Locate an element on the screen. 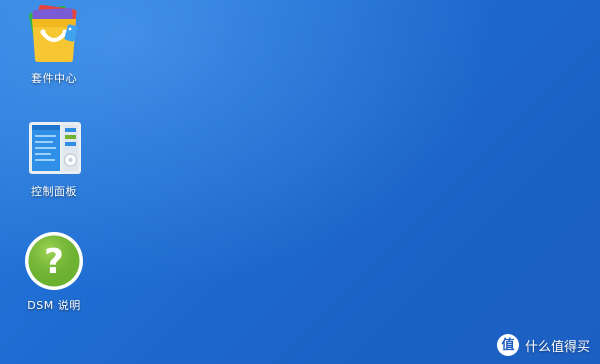  control-panel-icon is located at coordinates (54, 149).